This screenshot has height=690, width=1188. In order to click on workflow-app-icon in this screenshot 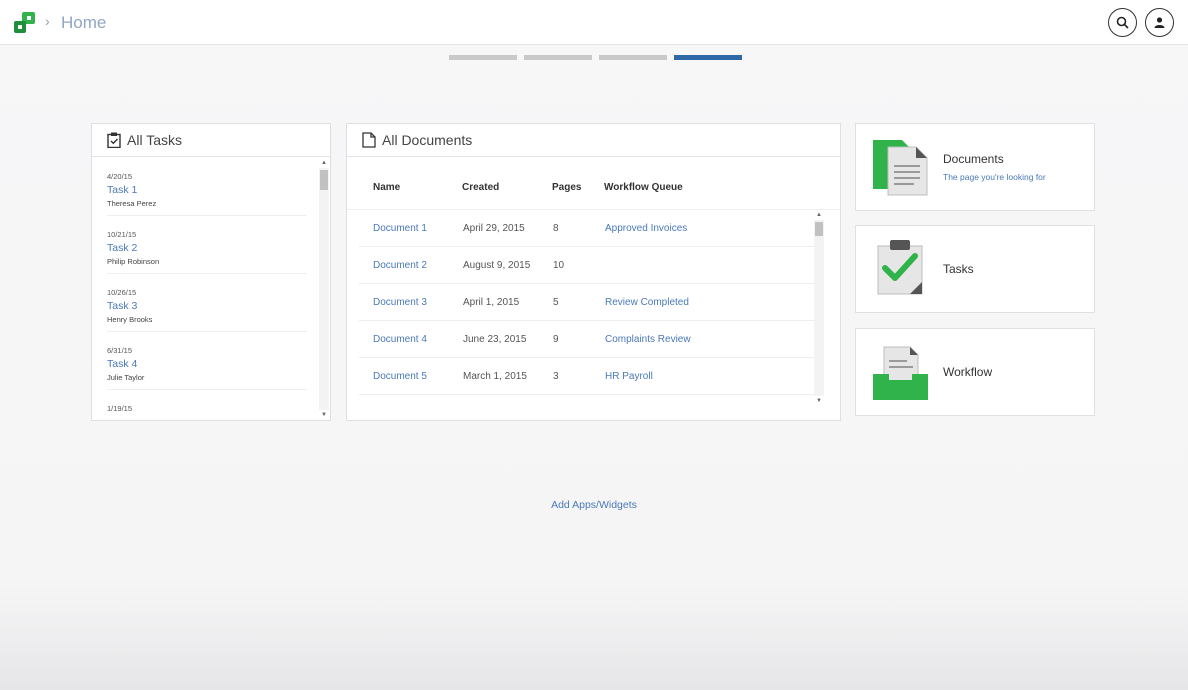, I will do `click(900, 373)`.